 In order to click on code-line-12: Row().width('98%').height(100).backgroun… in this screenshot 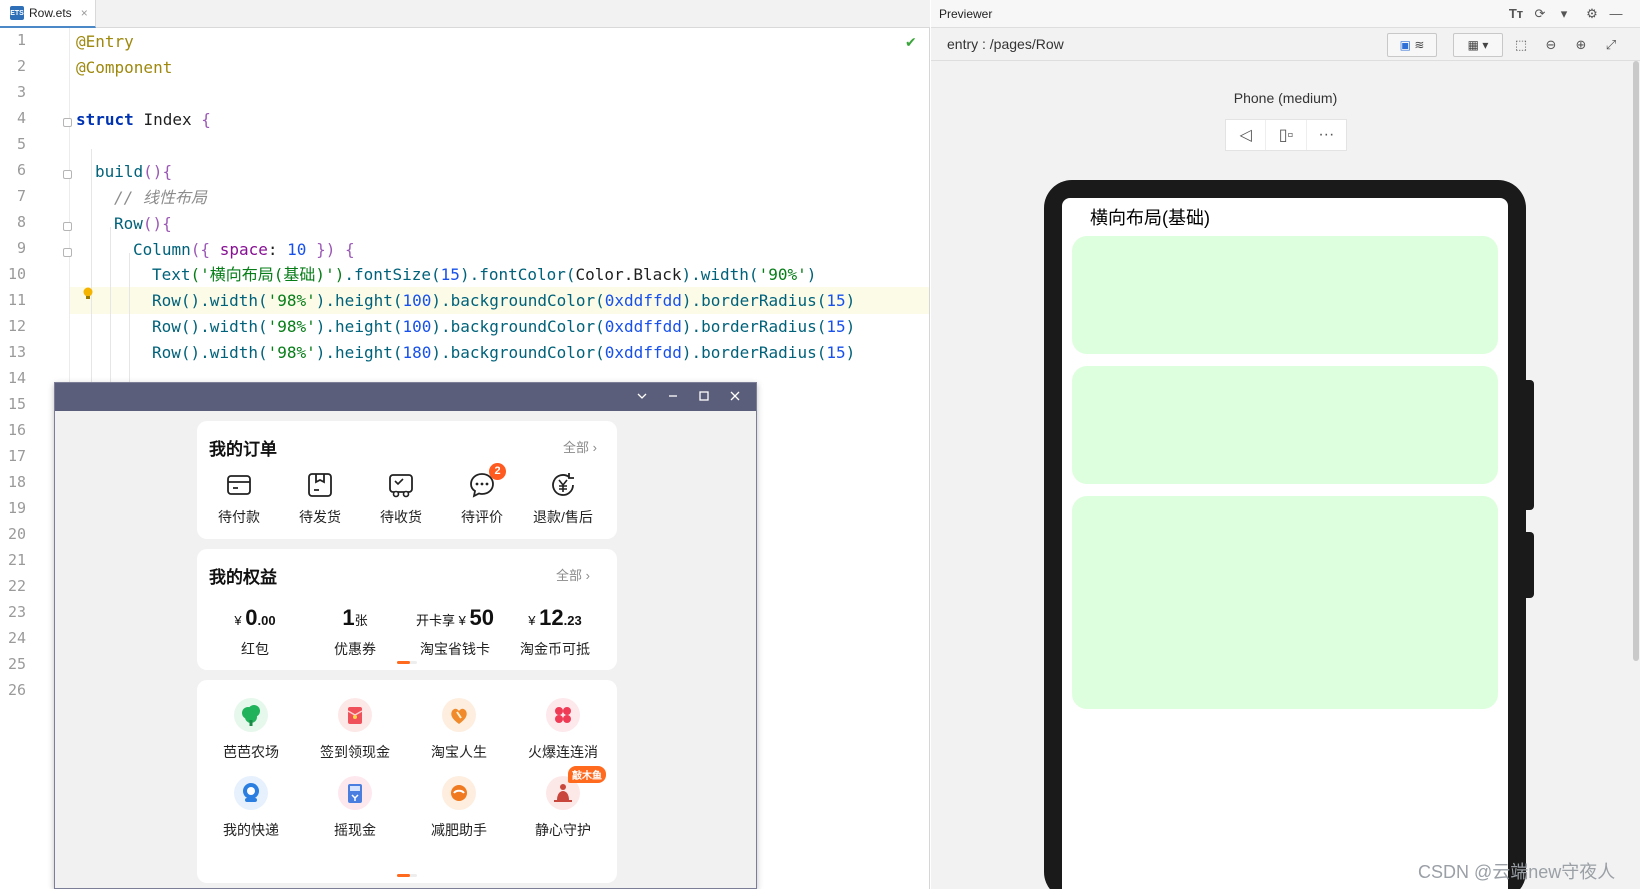, I will do `click(504, 326)`.